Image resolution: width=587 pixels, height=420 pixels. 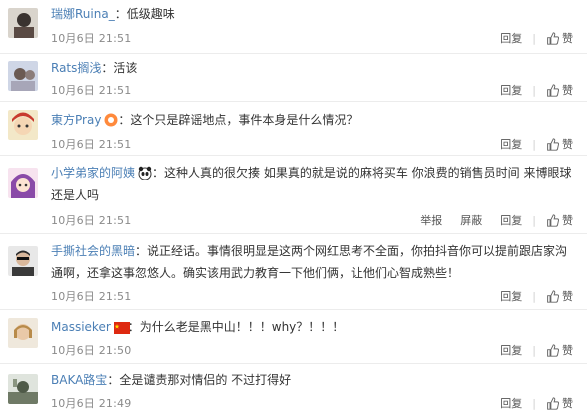 I want to click on username-link: 手撕社会的黑暗, so click(x=93, y=251).